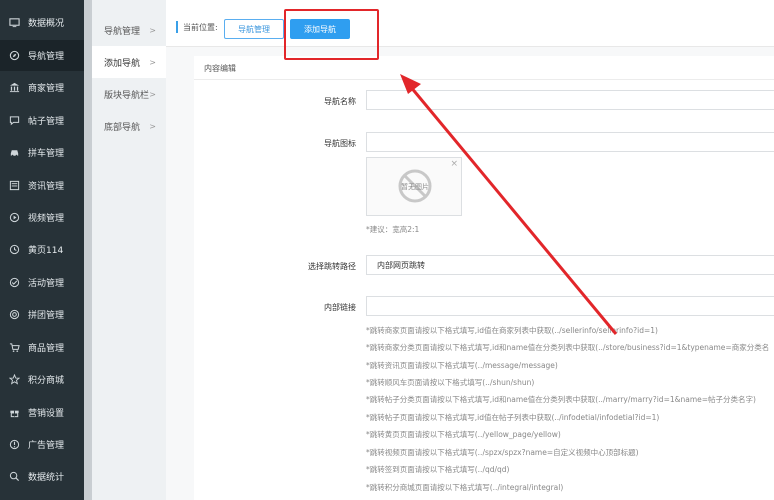  What do you see at coordinates (46, 24) in the screenshot?
I see `sidebar-item-label: 数据概况` at bounding box center [46, 24].